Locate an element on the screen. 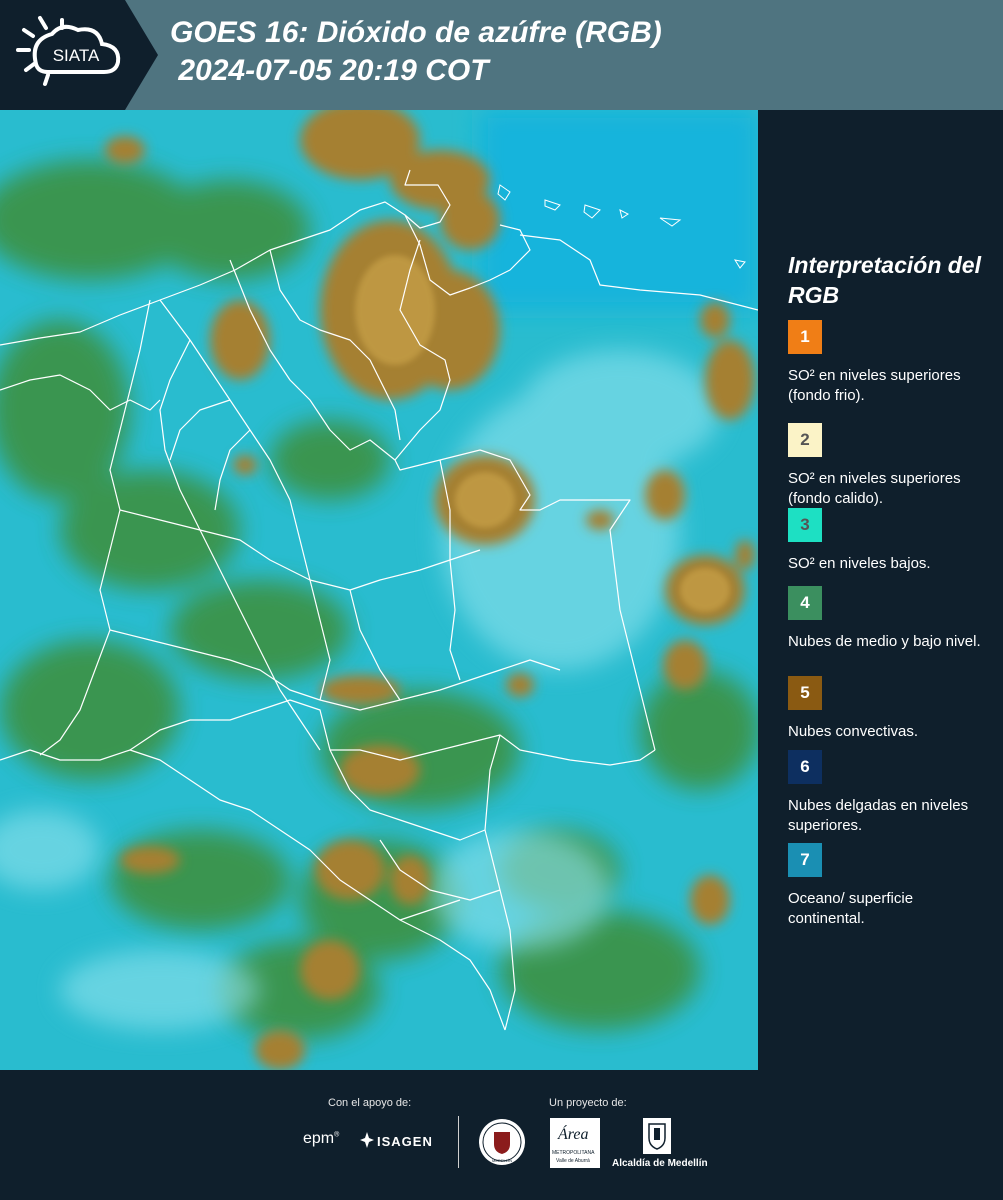 The width and height of the screenshot is (1003, 1200). legend-text: Nubes delgadas en niveles superiores. is located at coordinates (878, 815).